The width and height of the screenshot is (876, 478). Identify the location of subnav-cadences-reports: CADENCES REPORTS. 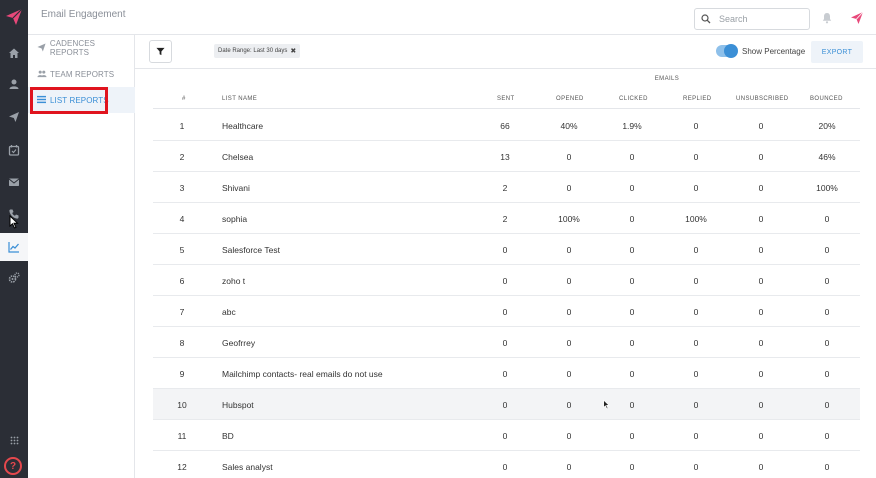
(81, 48).